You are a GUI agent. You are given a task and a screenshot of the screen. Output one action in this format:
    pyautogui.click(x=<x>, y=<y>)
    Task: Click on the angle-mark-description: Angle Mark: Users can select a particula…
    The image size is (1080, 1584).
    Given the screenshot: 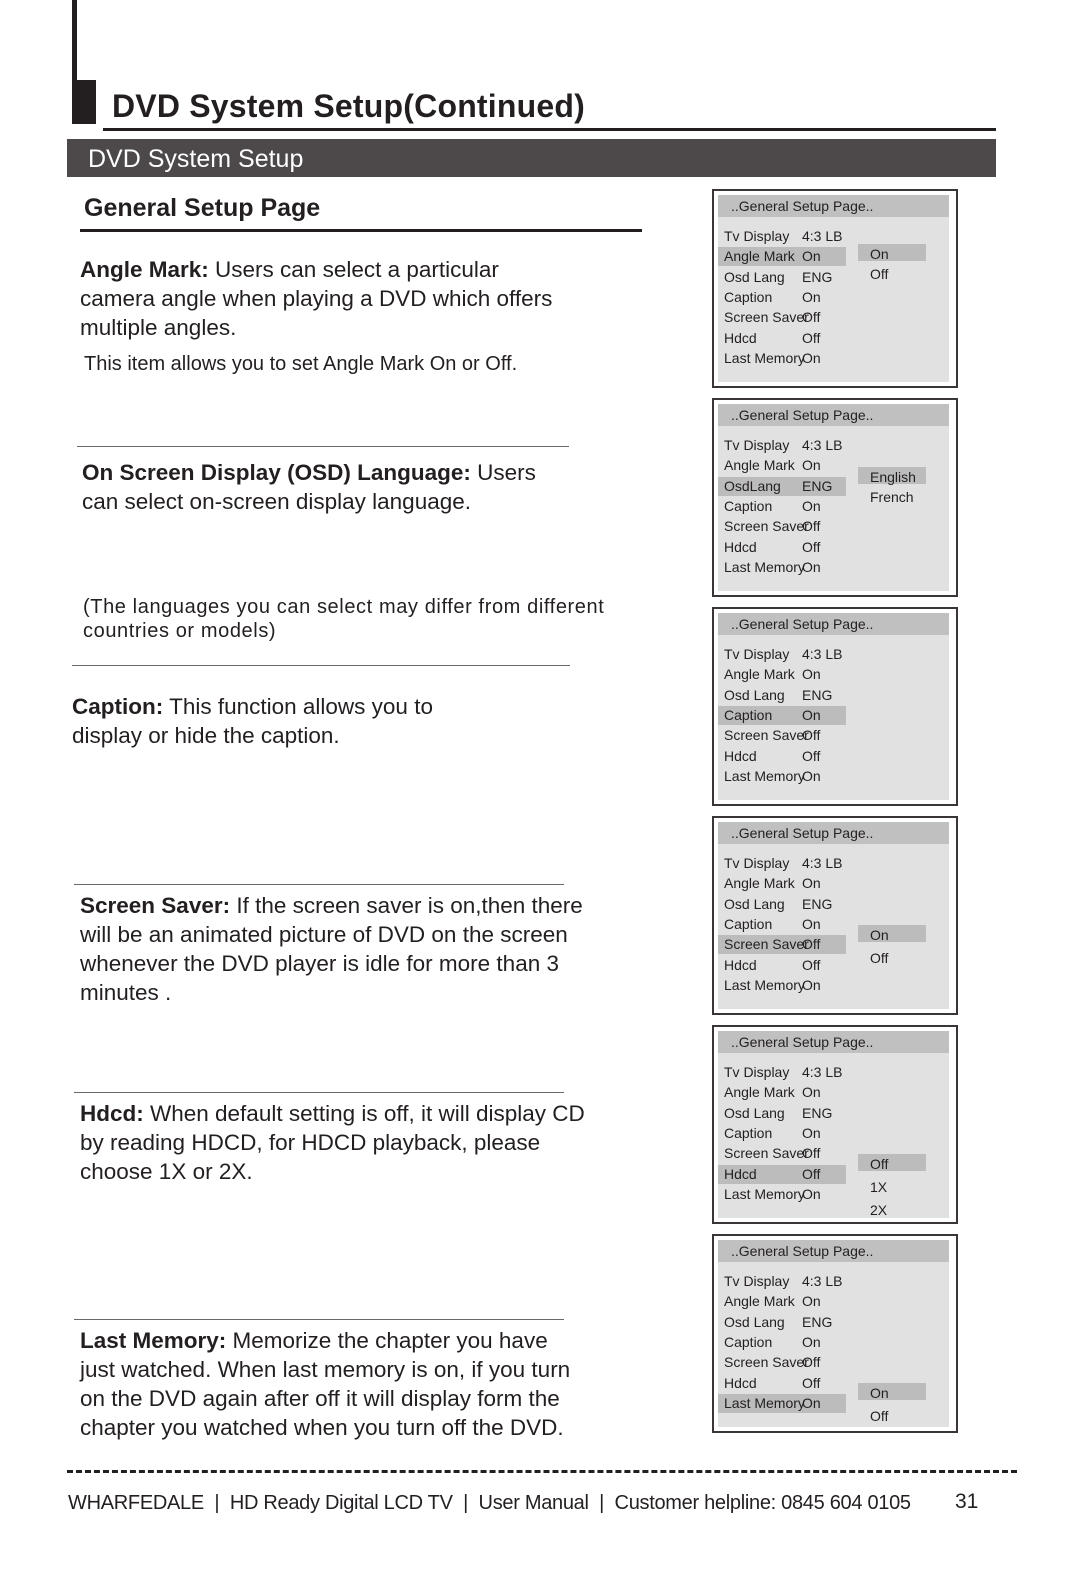 What is the action you would take?
    pyautogui.click(x=316, y=298)
    